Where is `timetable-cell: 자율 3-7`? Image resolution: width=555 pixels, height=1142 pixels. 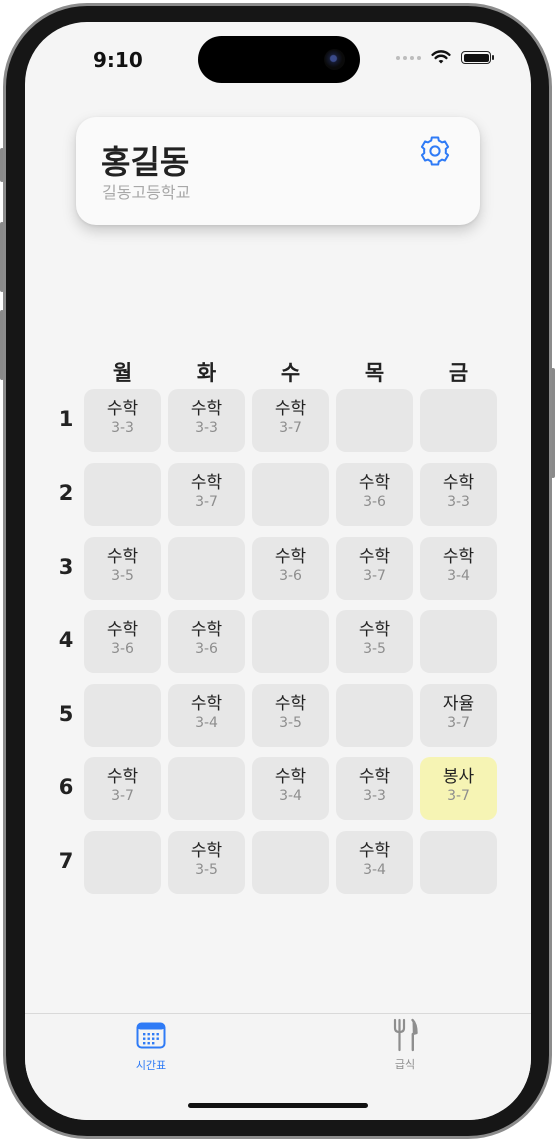 timetable-cell: 자율 3-7 is located at coordinates (458, 715).